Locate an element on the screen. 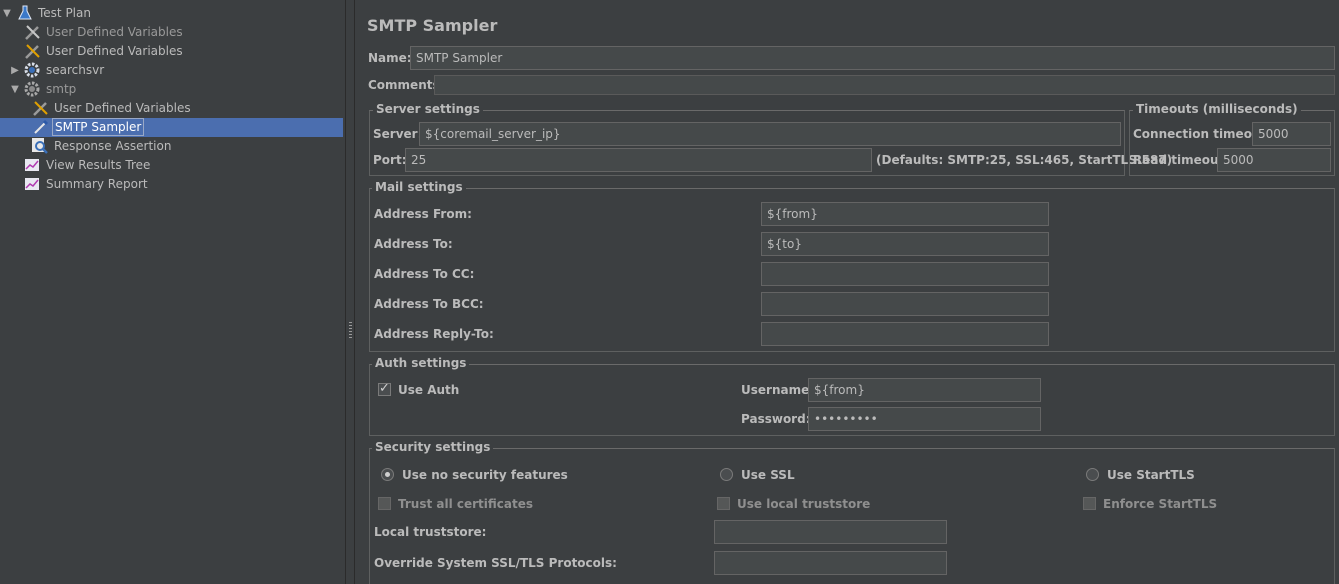  tree-item-label: Test Plan is located at coordinates (64, 13).